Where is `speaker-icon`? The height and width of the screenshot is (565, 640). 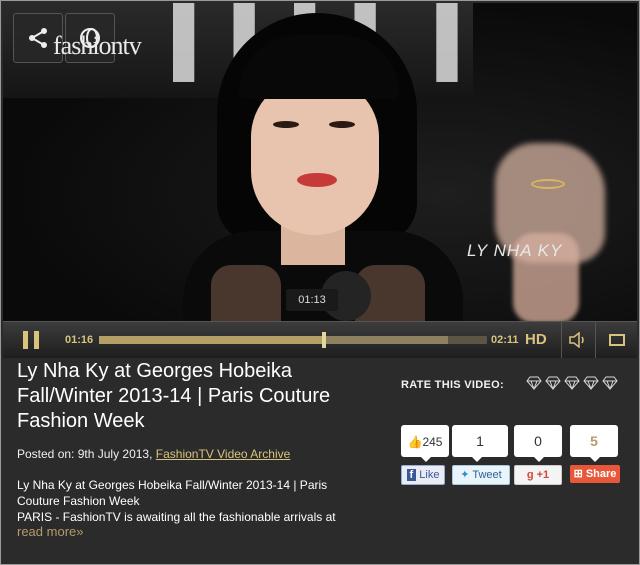 speaker-icon is located at coordinates (576, 340).